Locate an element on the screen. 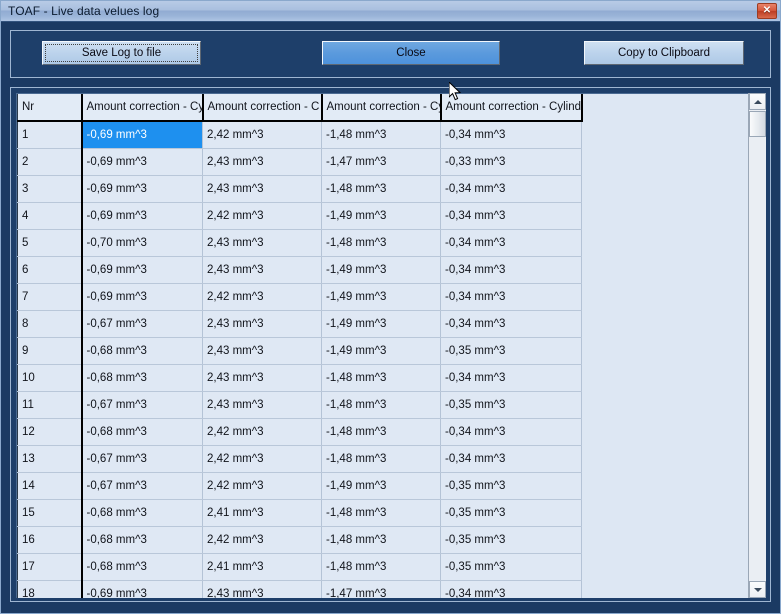 The image size is (781, 614). column-header-0: Nr is located at coordinates (50, 108).